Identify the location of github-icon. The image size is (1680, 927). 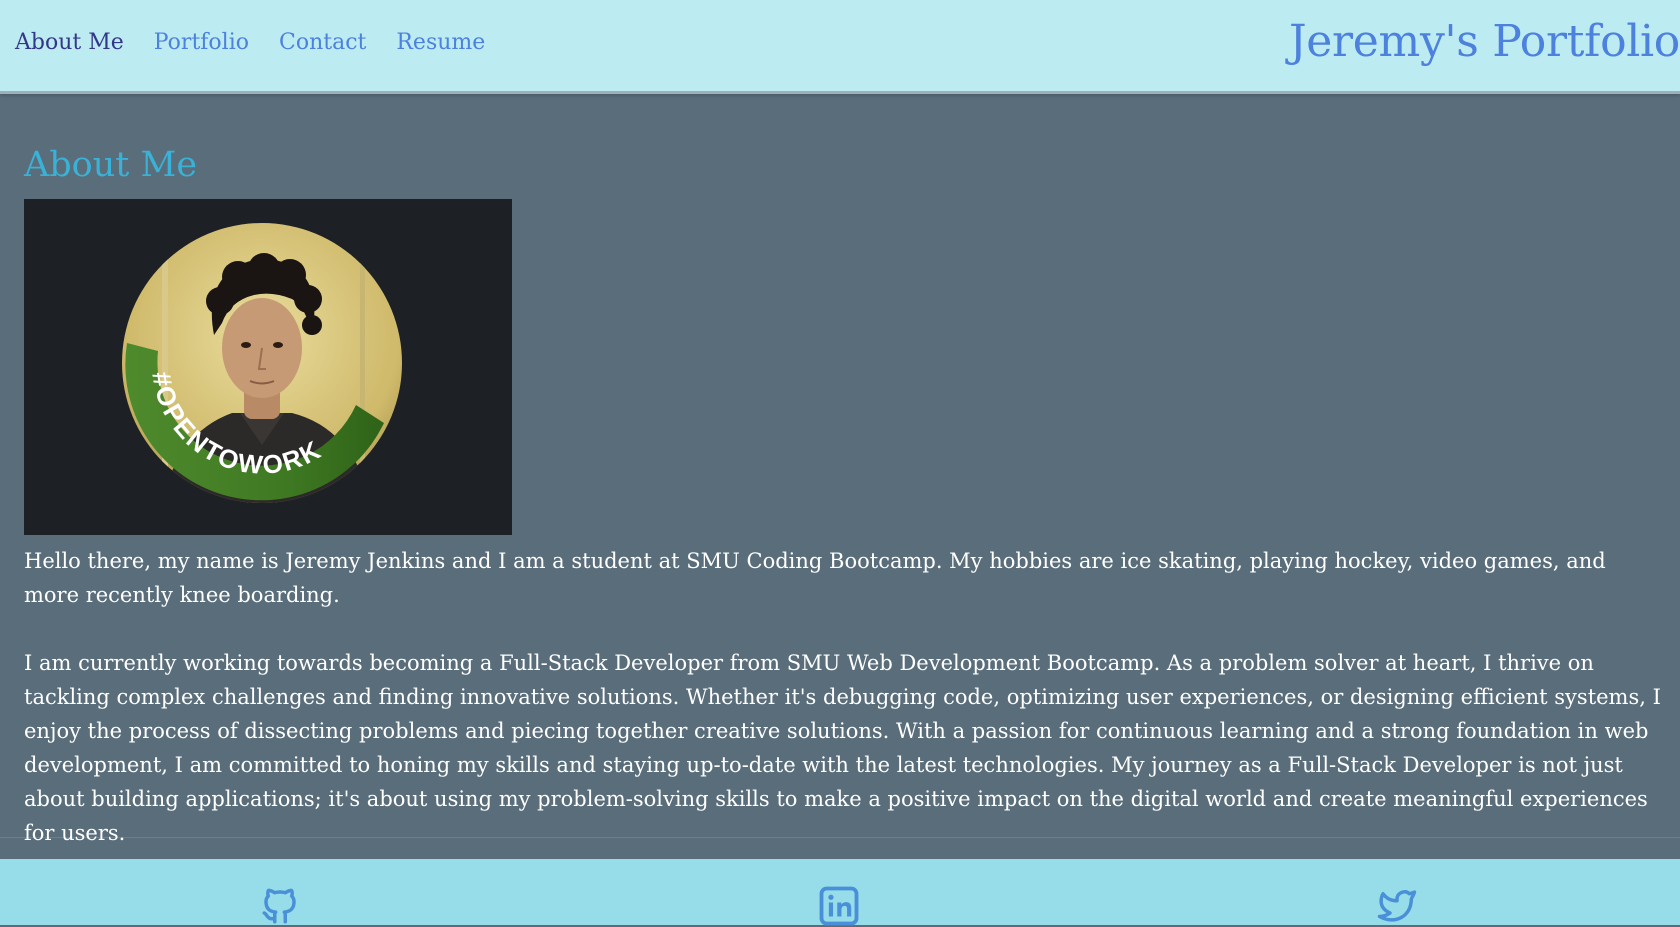
(280, 906).